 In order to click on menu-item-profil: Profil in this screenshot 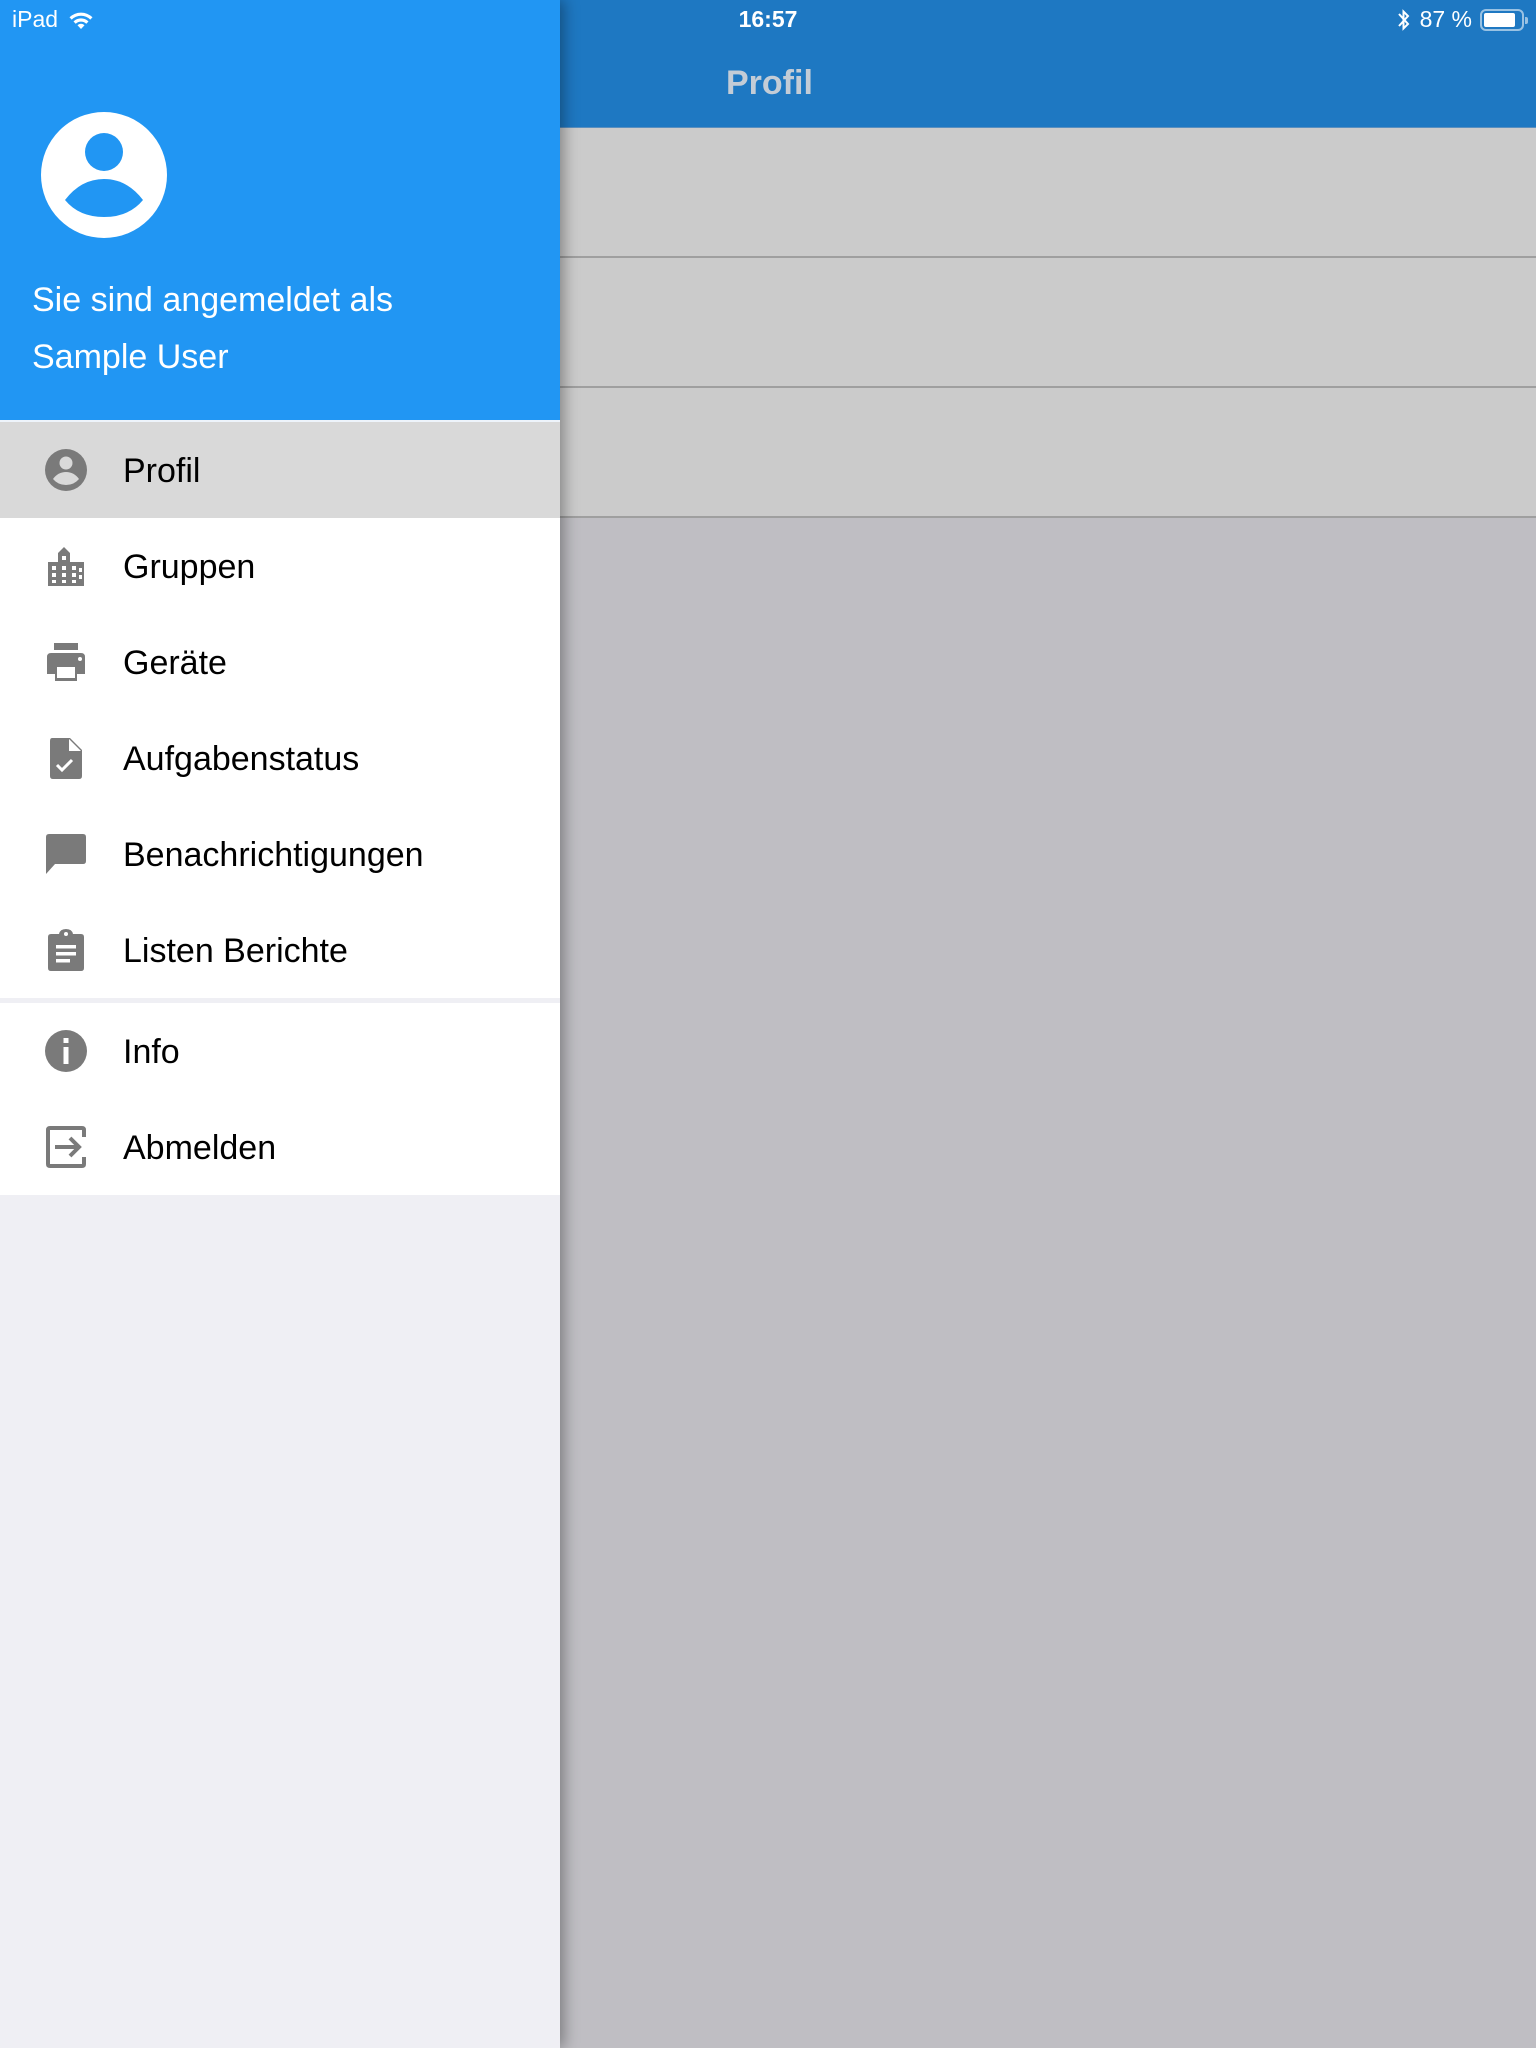, I will do `click(280, 470)`.